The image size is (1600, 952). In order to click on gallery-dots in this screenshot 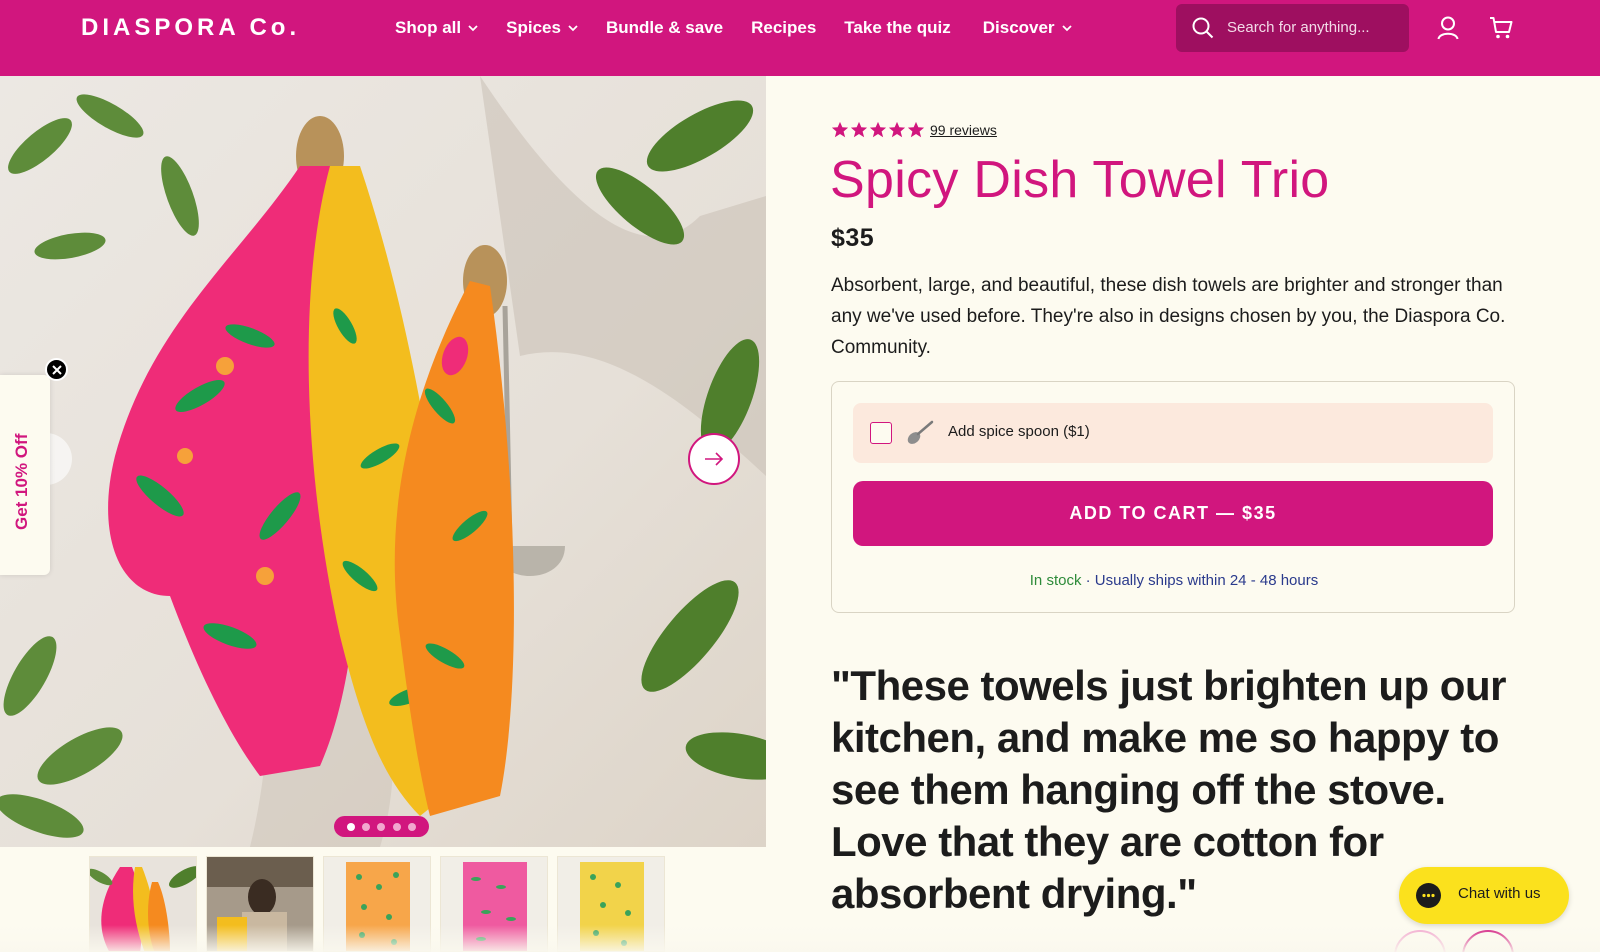, I will do `click(381, 826)`.